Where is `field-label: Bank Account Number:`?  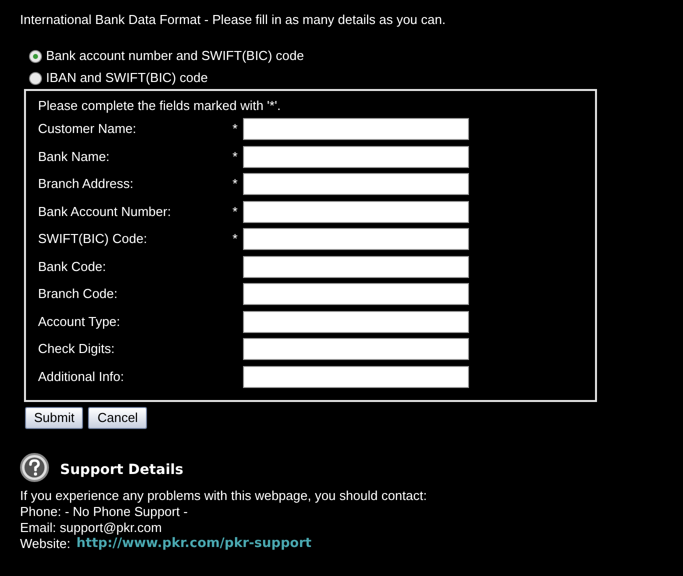 field-label: Bank Account Number: is located at coordinates (105, 211).